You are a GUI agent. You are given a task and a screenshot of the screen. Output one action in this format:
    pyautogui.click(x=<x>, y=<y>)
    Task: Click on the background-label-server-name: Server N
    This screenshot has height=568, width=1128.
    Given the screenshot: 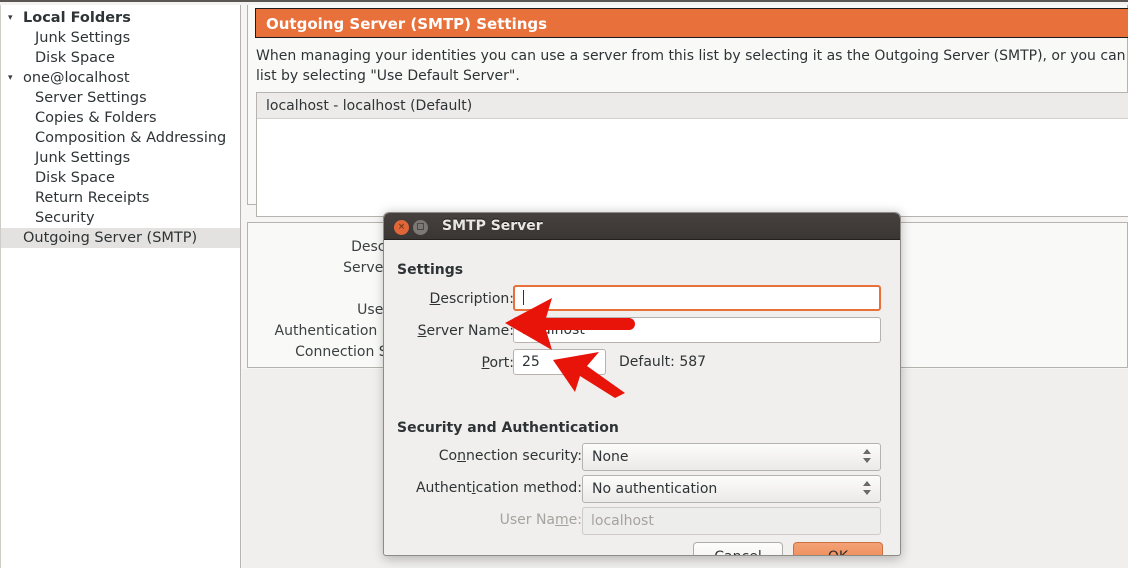 What is the action you would take?
    pyautogui.click(x=373, y=268)
    